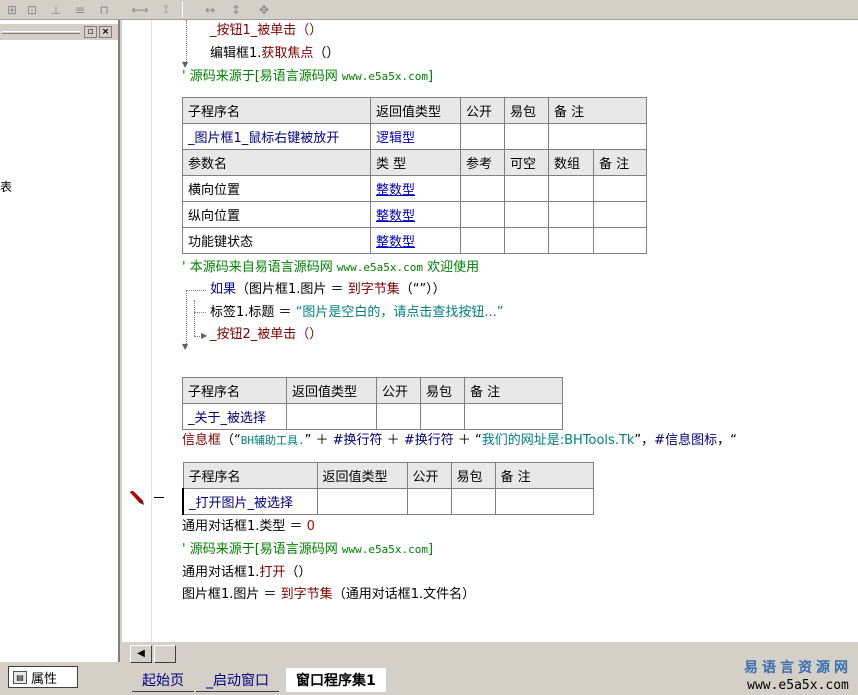 The image size is (858, 695). I want to click on return-type-cell: 逻辑型, so click(415, 136).